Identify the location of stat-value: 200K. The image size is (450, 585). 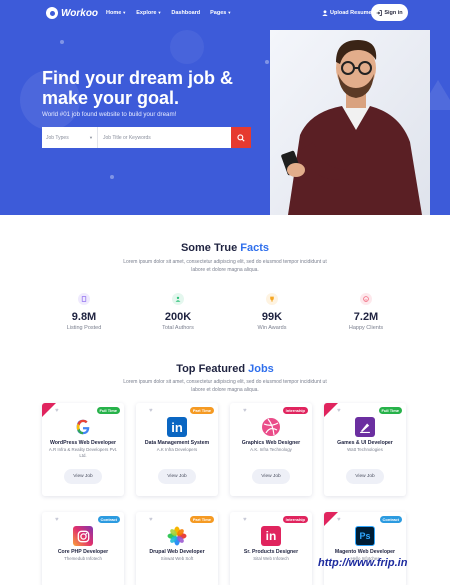
(178, 317).